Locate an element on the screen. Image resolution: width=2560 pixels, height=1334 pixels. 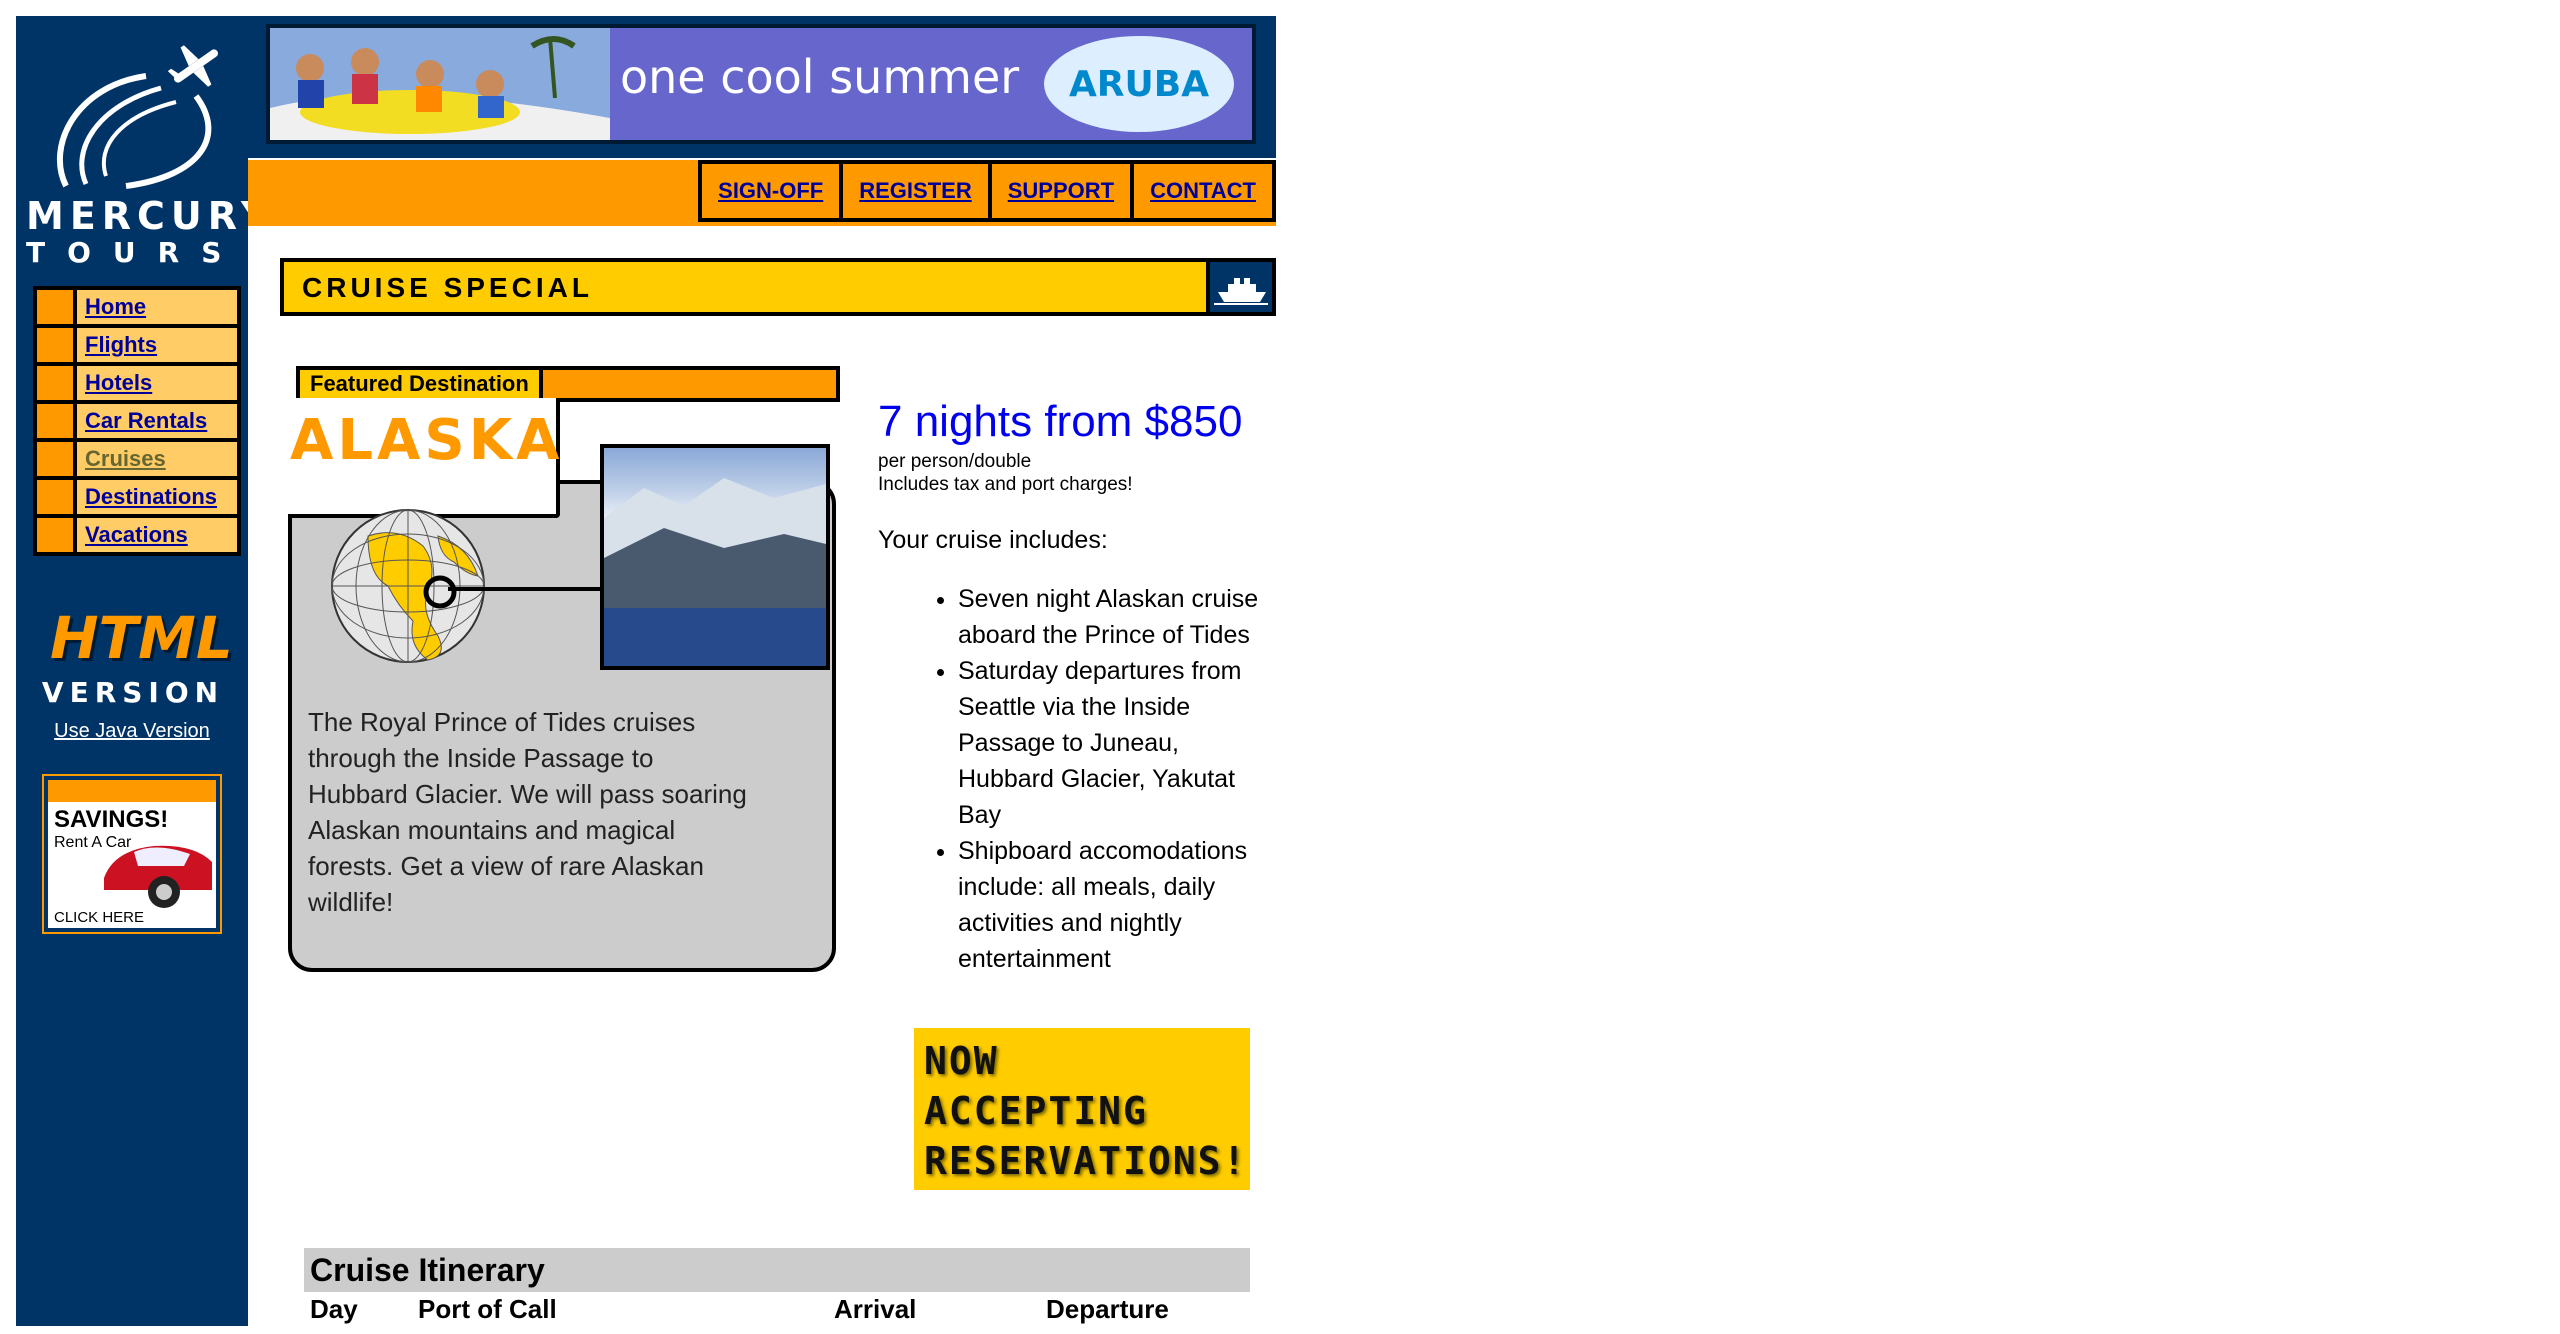
aruba-logo: ARUBA is located at coordinates (1139, 84).